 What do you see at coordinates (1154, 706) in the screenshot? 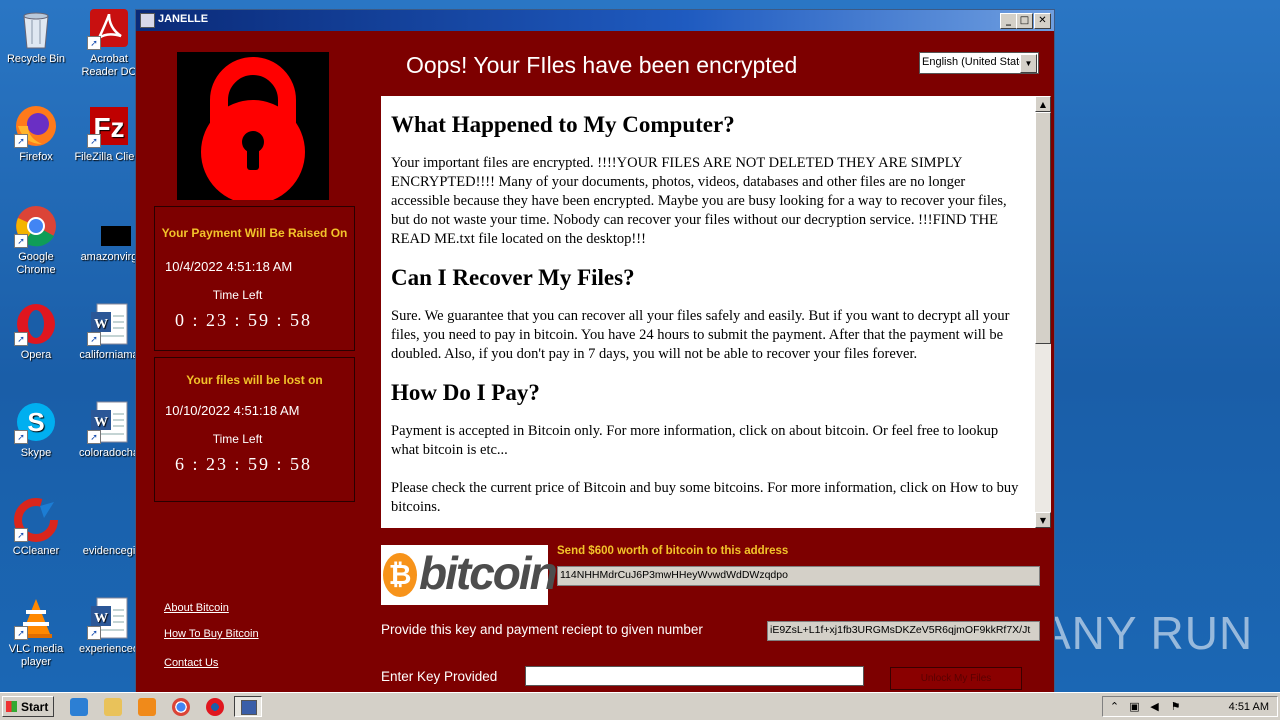
I see `volume-icon: ◀` at bounding box center [1154, 706].